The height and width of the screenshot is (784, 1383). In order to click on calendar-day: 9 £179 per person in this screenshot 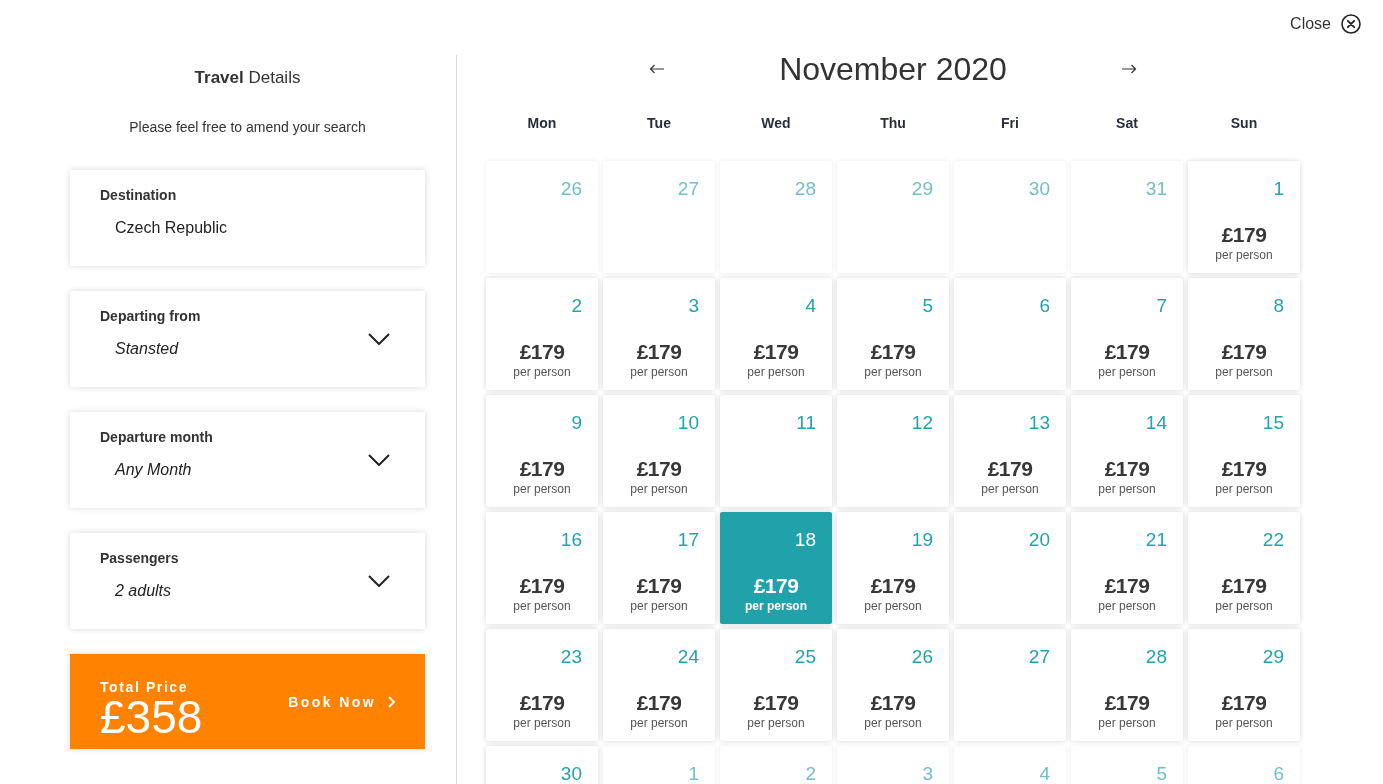, I will do `click(542, 451)`.